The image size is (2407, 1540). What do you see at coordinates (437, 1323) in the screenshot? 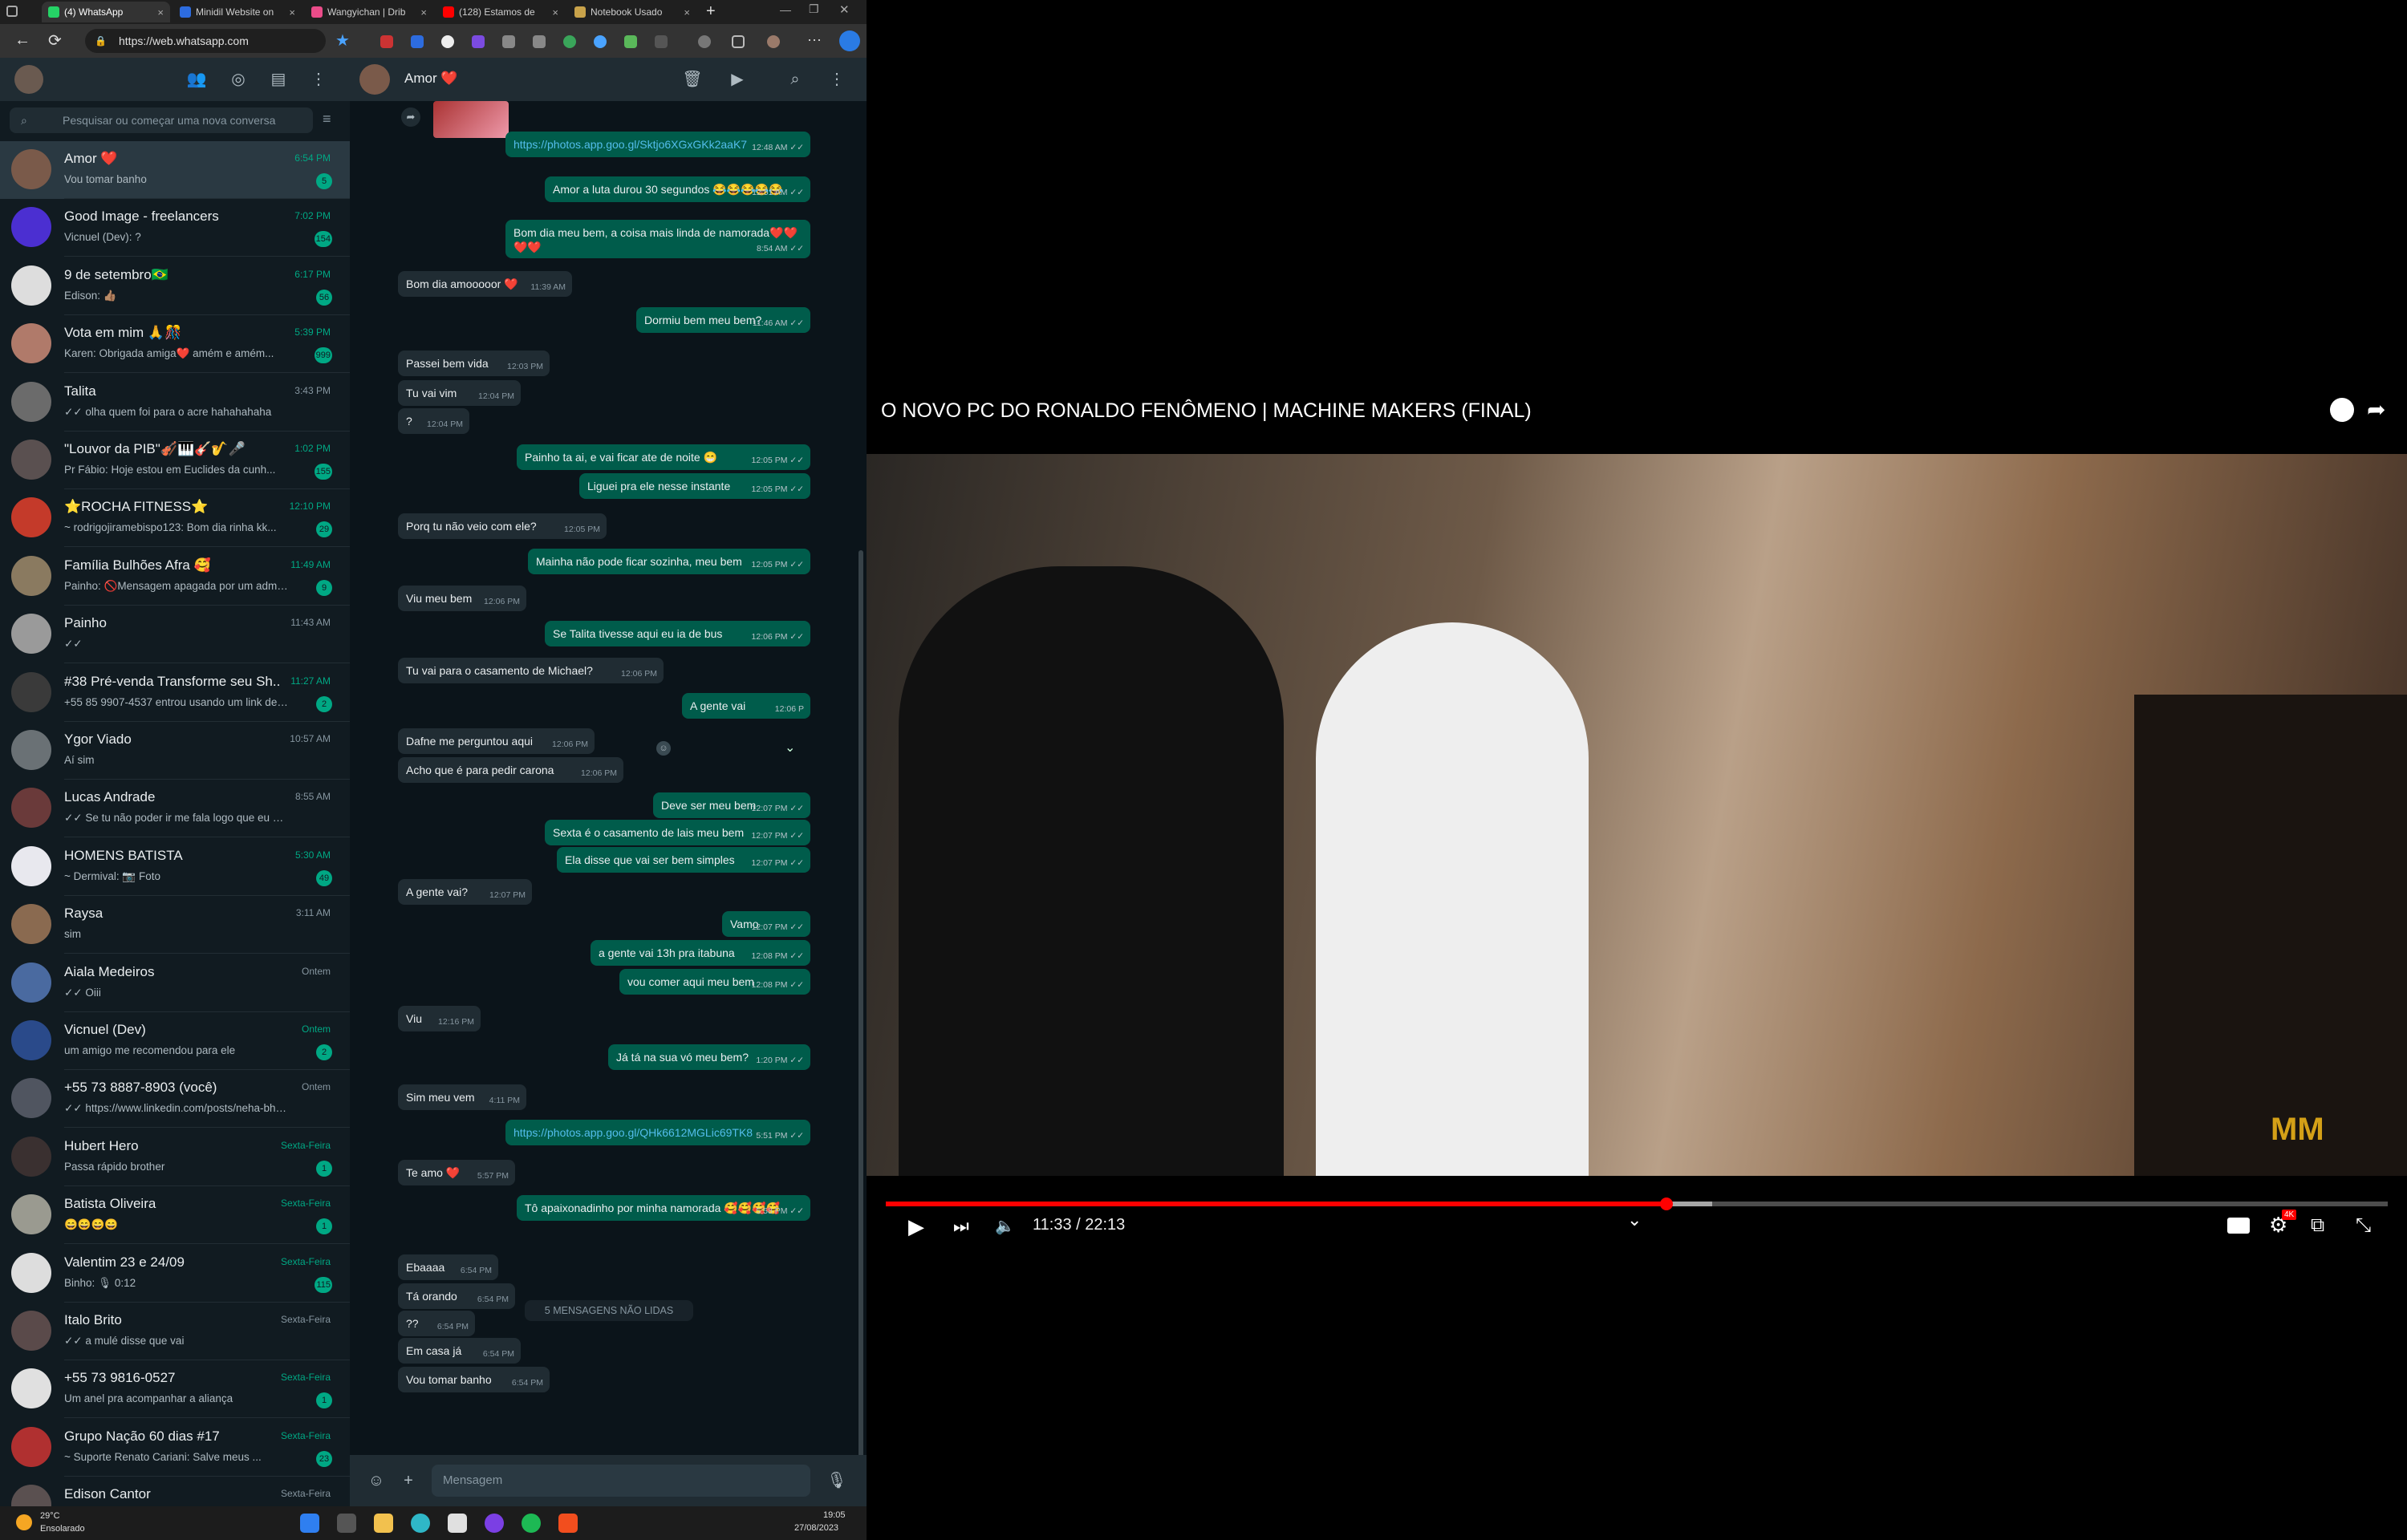
I see `incoming-message: ?? 6:54 PM` at bounding box center [437, 1323].